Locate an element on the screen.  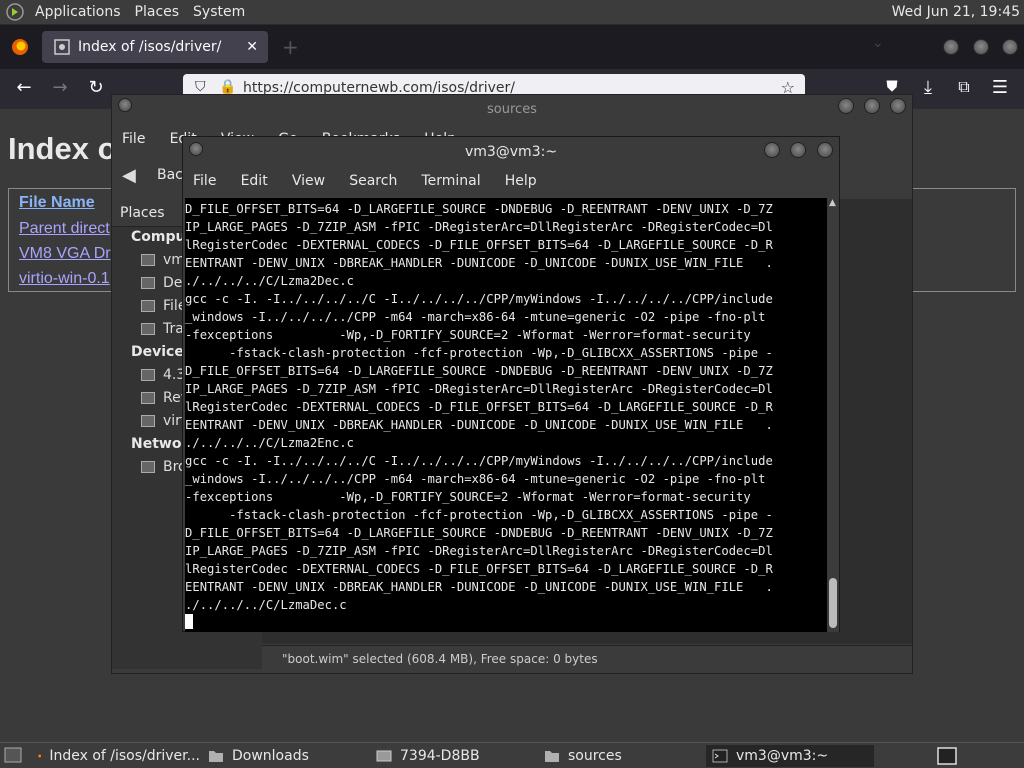
new-tab-icon: + is located at coordinates (290, 47).